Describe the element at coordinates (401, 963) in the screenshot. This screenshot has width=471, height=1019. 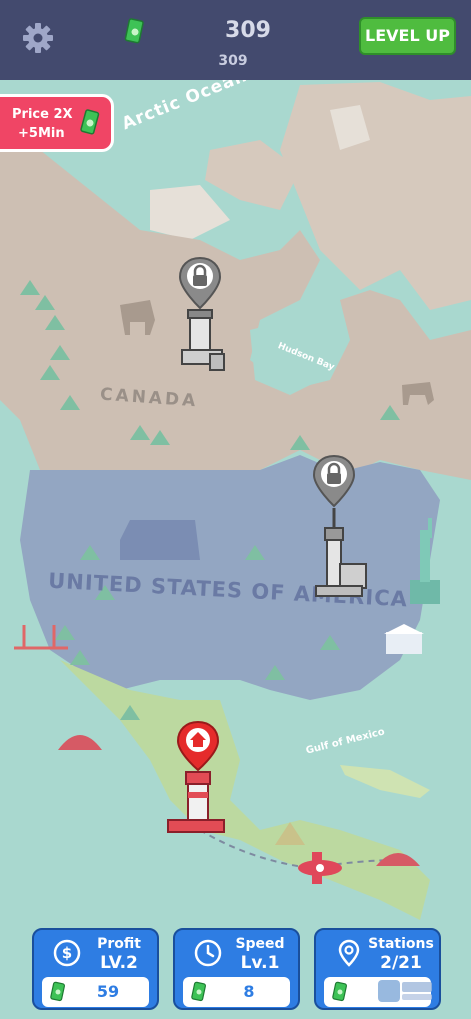
I see `stations-count: 2/21` at that location.